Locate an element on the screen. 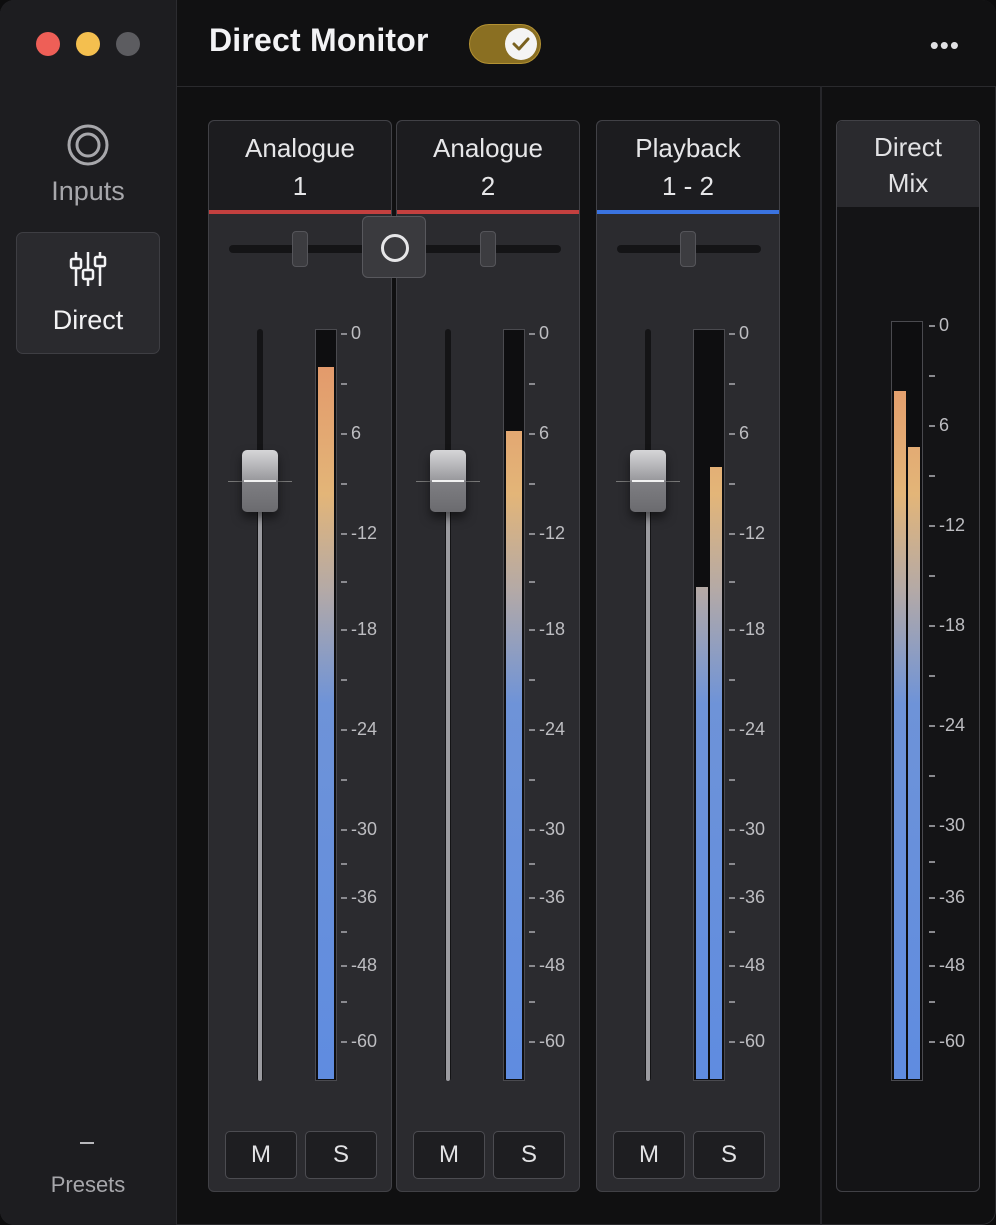 Image resolution: width=996 pixels, height=1225 pixels. sidebar-item-label: Direct is located at coordinates (88, 320).